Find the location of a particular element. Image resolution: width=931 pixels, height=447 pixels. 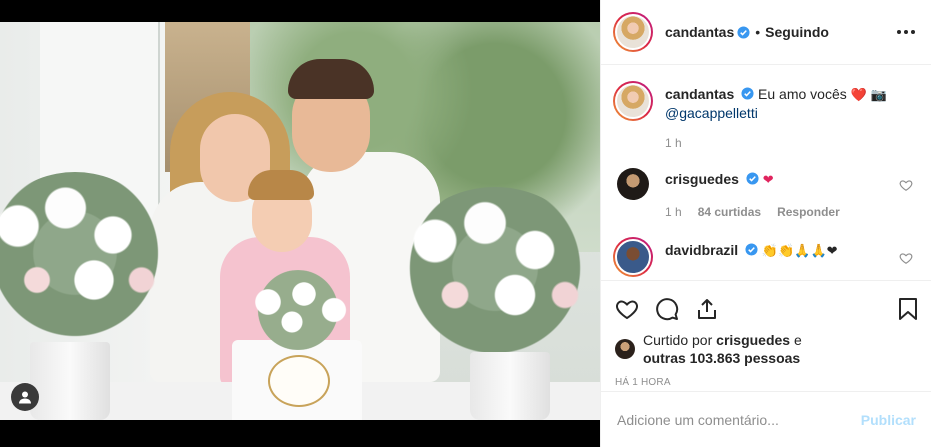

caption-avatar is located at coordinates (633, 101).